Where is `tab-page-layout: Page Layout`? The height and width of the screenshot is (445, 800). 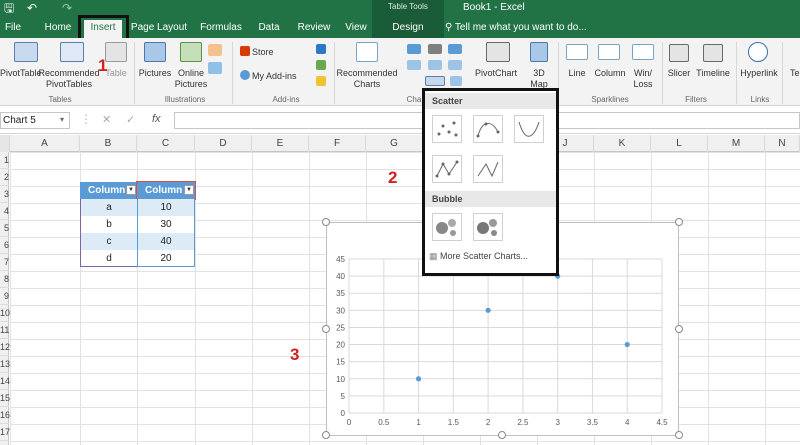 tab-page-layout: Page Layout is located at coordinates (159, 28).